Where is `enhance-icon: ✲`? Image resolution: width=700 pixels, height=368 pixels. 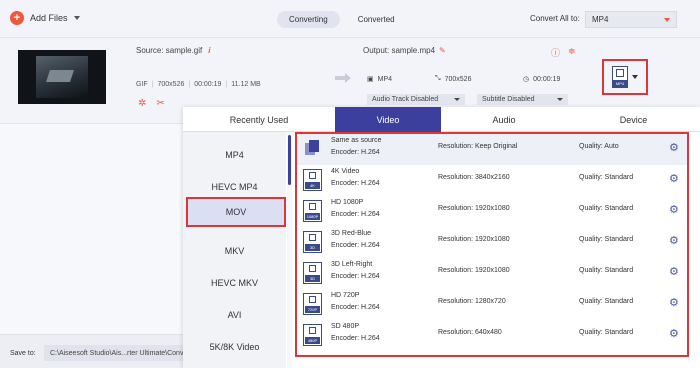
enhance-icon: ✲ is located at coordinates (142, 103).